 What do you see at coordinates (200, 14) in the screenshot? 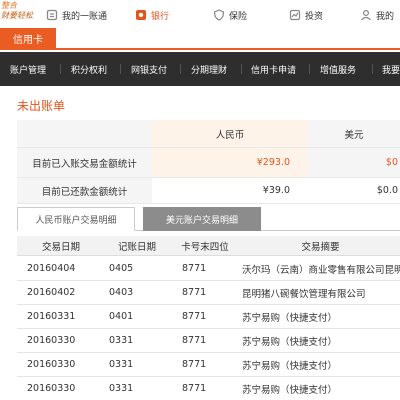
I see `top-bar: 整合 财要轻松 我的一账通 银行 保险 投资 我的` at bounding box center [200, 14].